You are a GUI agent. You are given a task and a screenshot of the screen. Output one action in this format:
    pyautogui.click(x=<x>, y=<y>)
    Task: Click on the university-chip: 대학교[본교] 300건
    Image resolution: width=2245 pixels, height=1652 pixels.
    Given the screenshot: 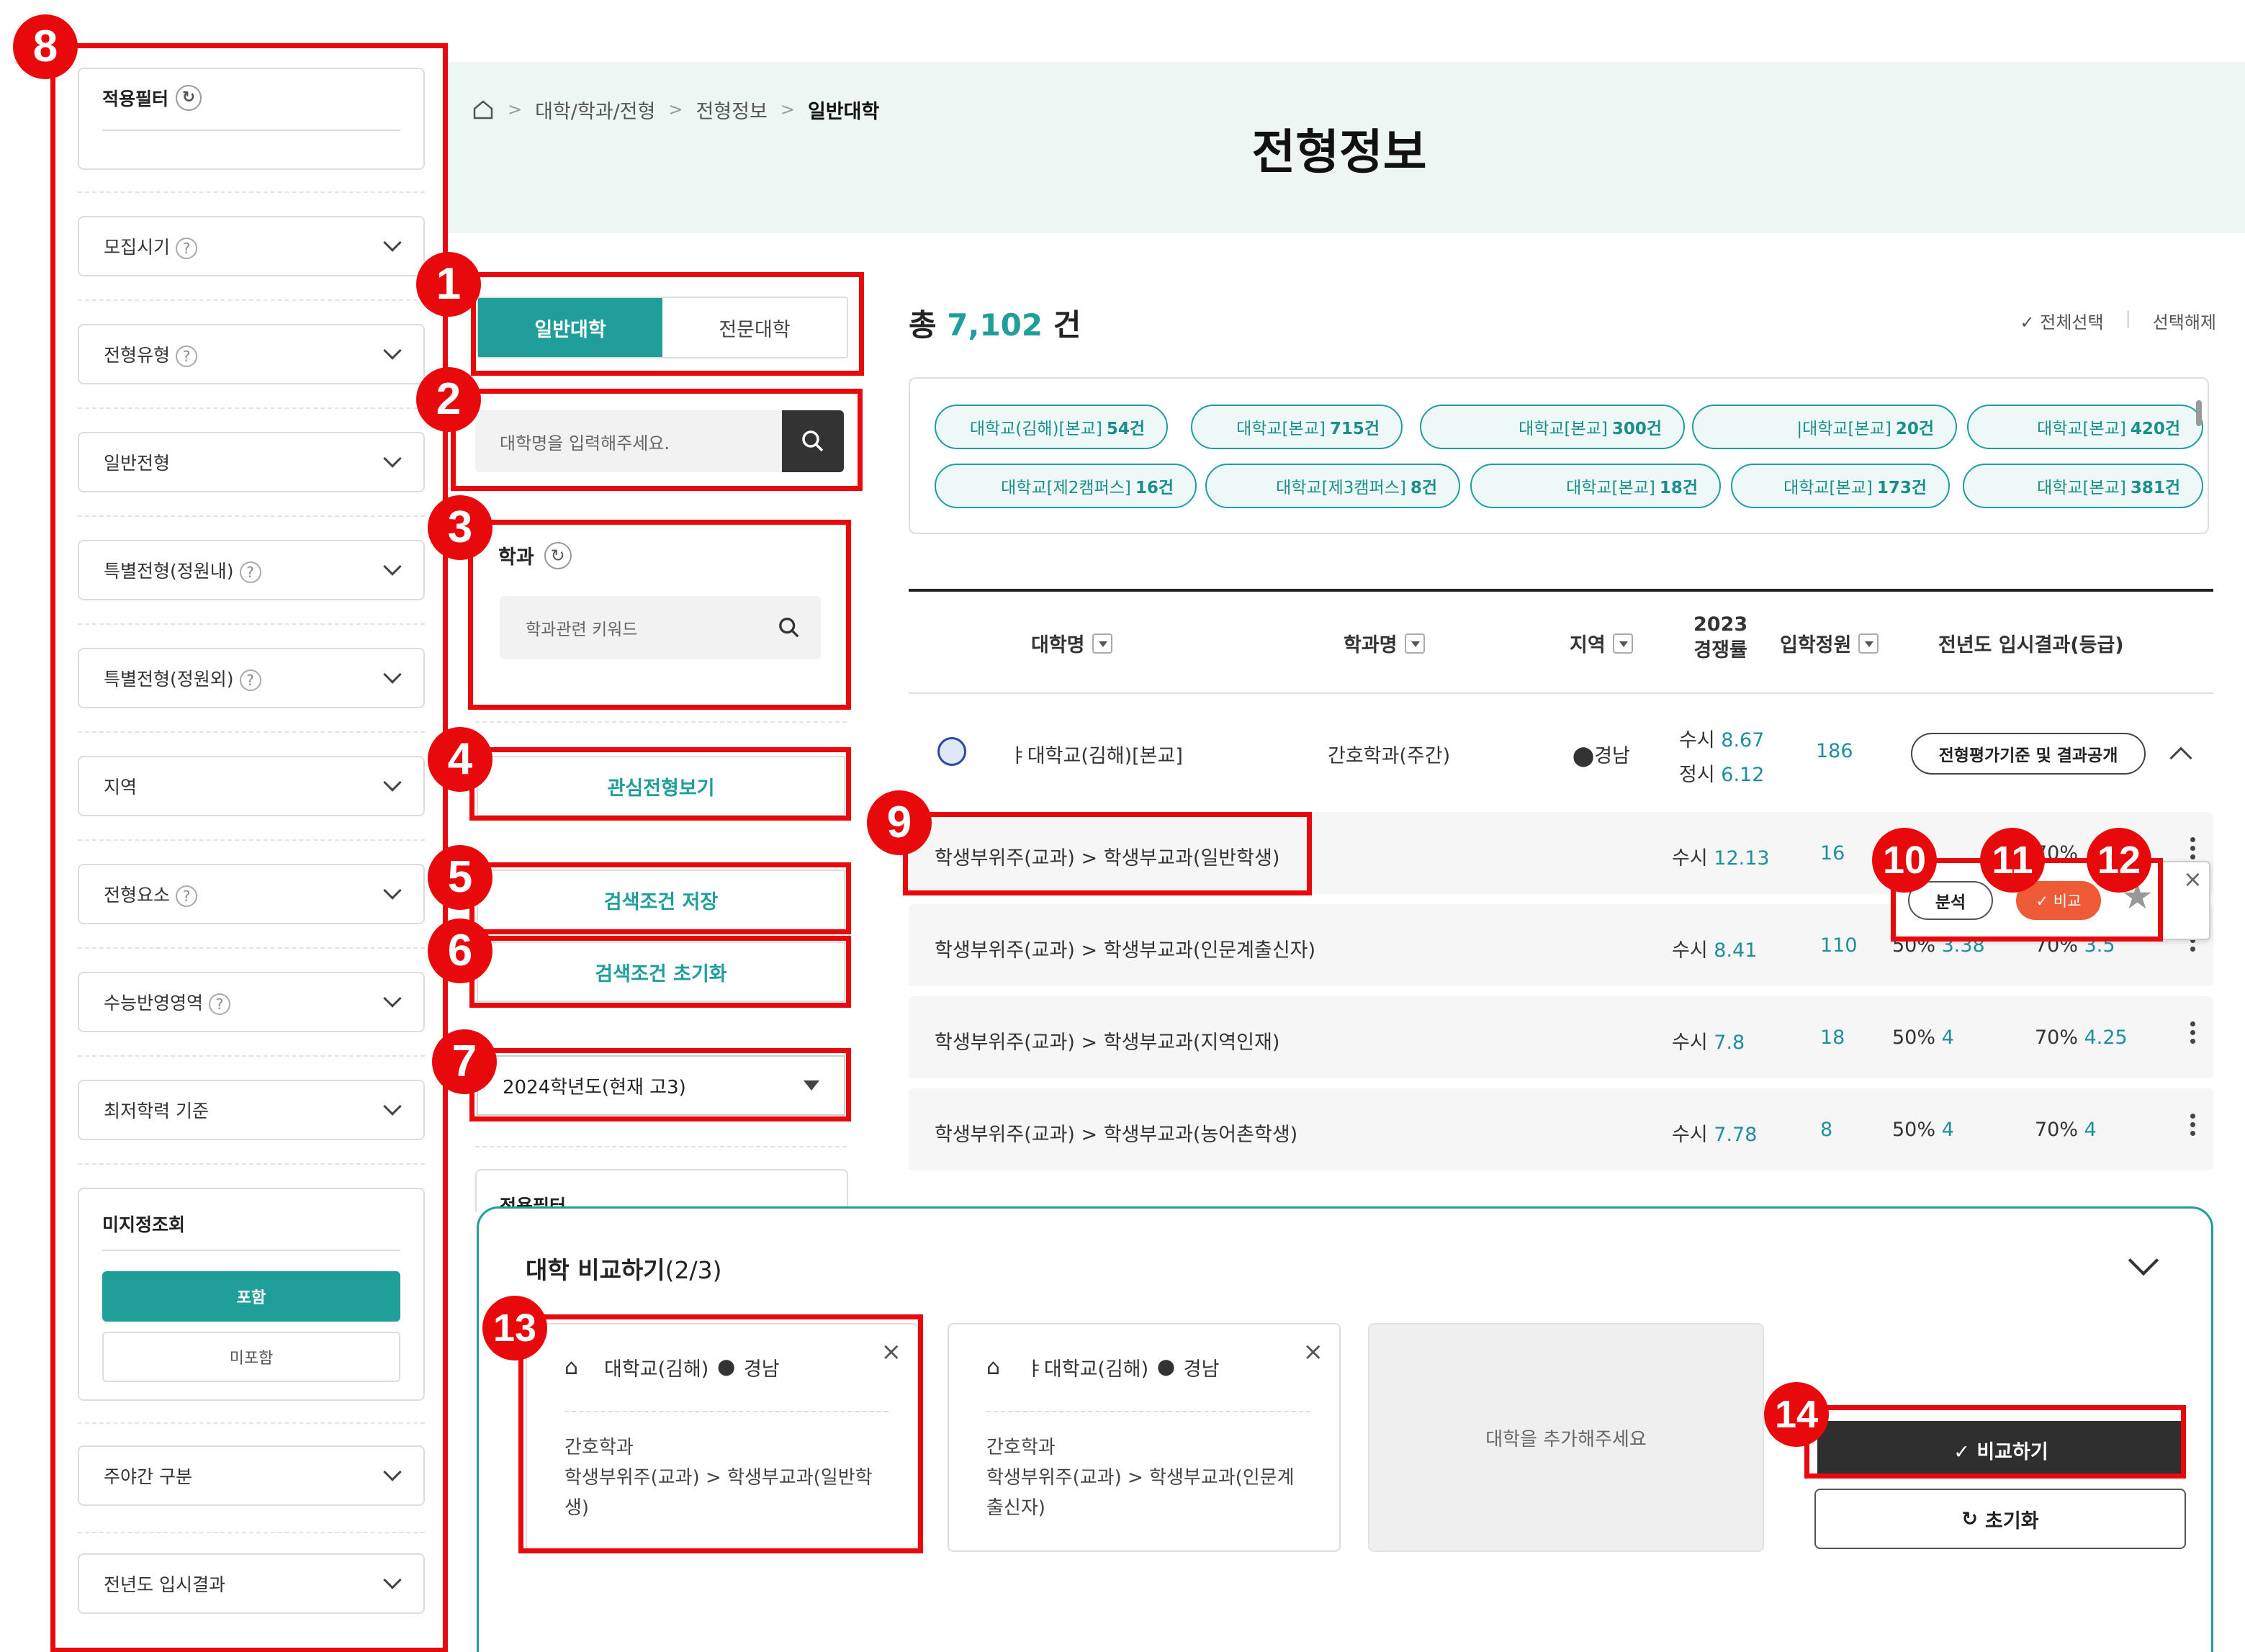 What is the action you would take?
    pyautogui.click(x=1553, y=427)
    